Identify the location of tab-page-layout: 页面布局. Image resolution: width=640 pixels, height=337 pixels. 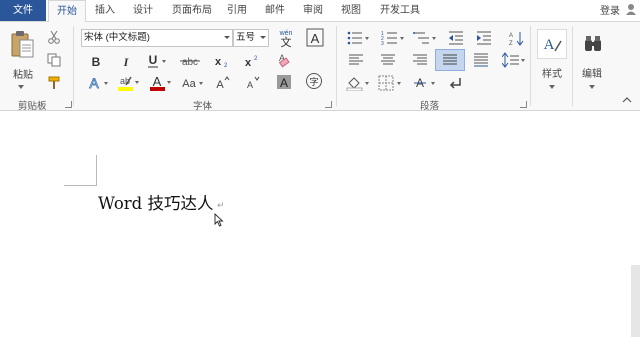
(192, 10).